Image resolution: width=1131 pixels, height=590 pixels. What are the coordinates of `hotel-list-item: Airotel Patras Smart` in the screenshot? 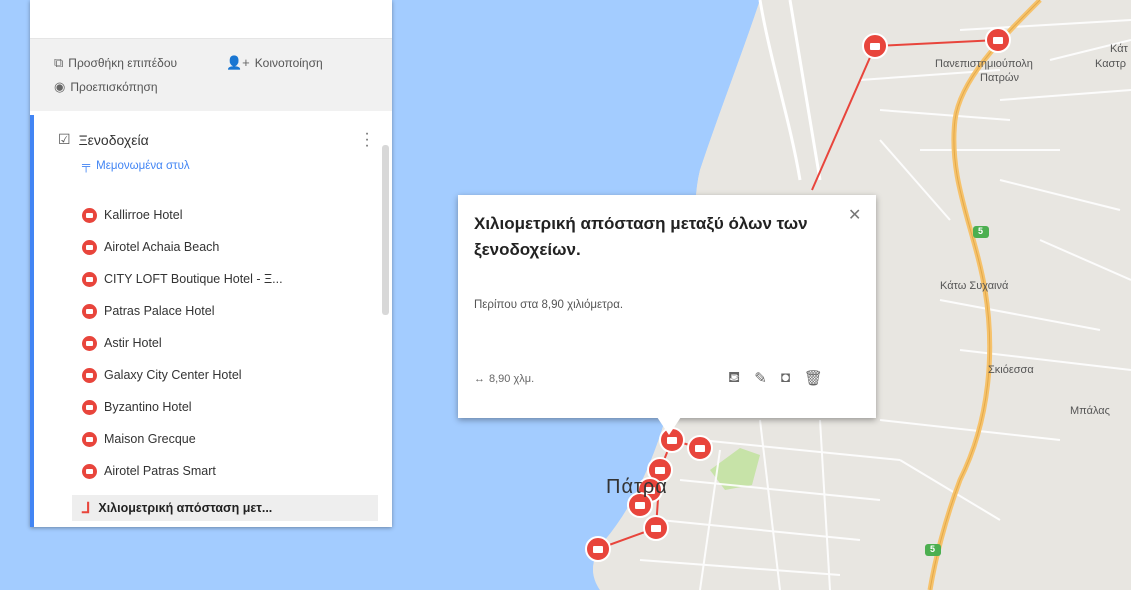 It's located at (149, 471).